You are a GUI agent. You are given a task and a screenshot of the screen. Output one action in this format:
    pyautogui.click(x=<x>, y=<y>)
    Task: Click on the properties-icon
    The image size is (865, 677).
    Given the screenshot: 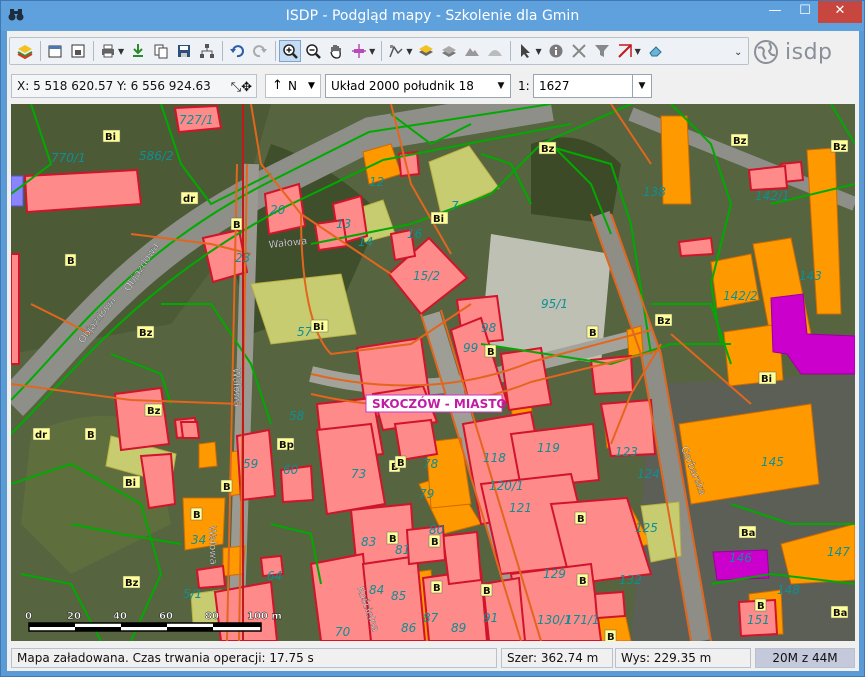 What is the action you would take?
    pyautogui.click(x=55, y=51)
    